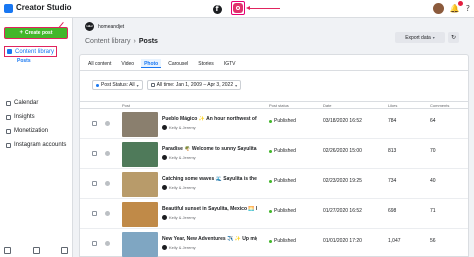  What do you see at coordinates (392, 181) in the screenshot?
I see `post-likes: 734` at bounding box center [392, 181].